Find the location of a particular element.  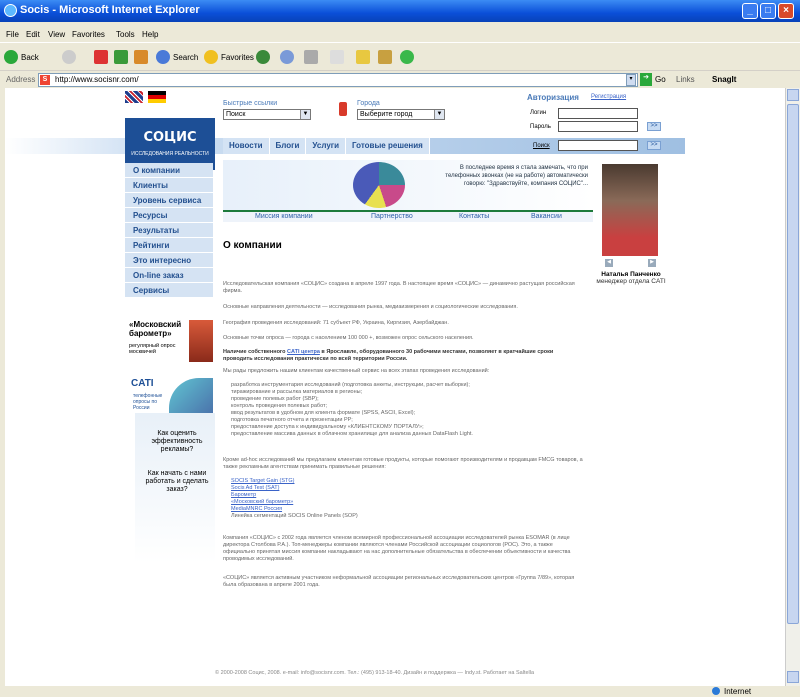

discuss-icon is located at coordinates (385, 57).